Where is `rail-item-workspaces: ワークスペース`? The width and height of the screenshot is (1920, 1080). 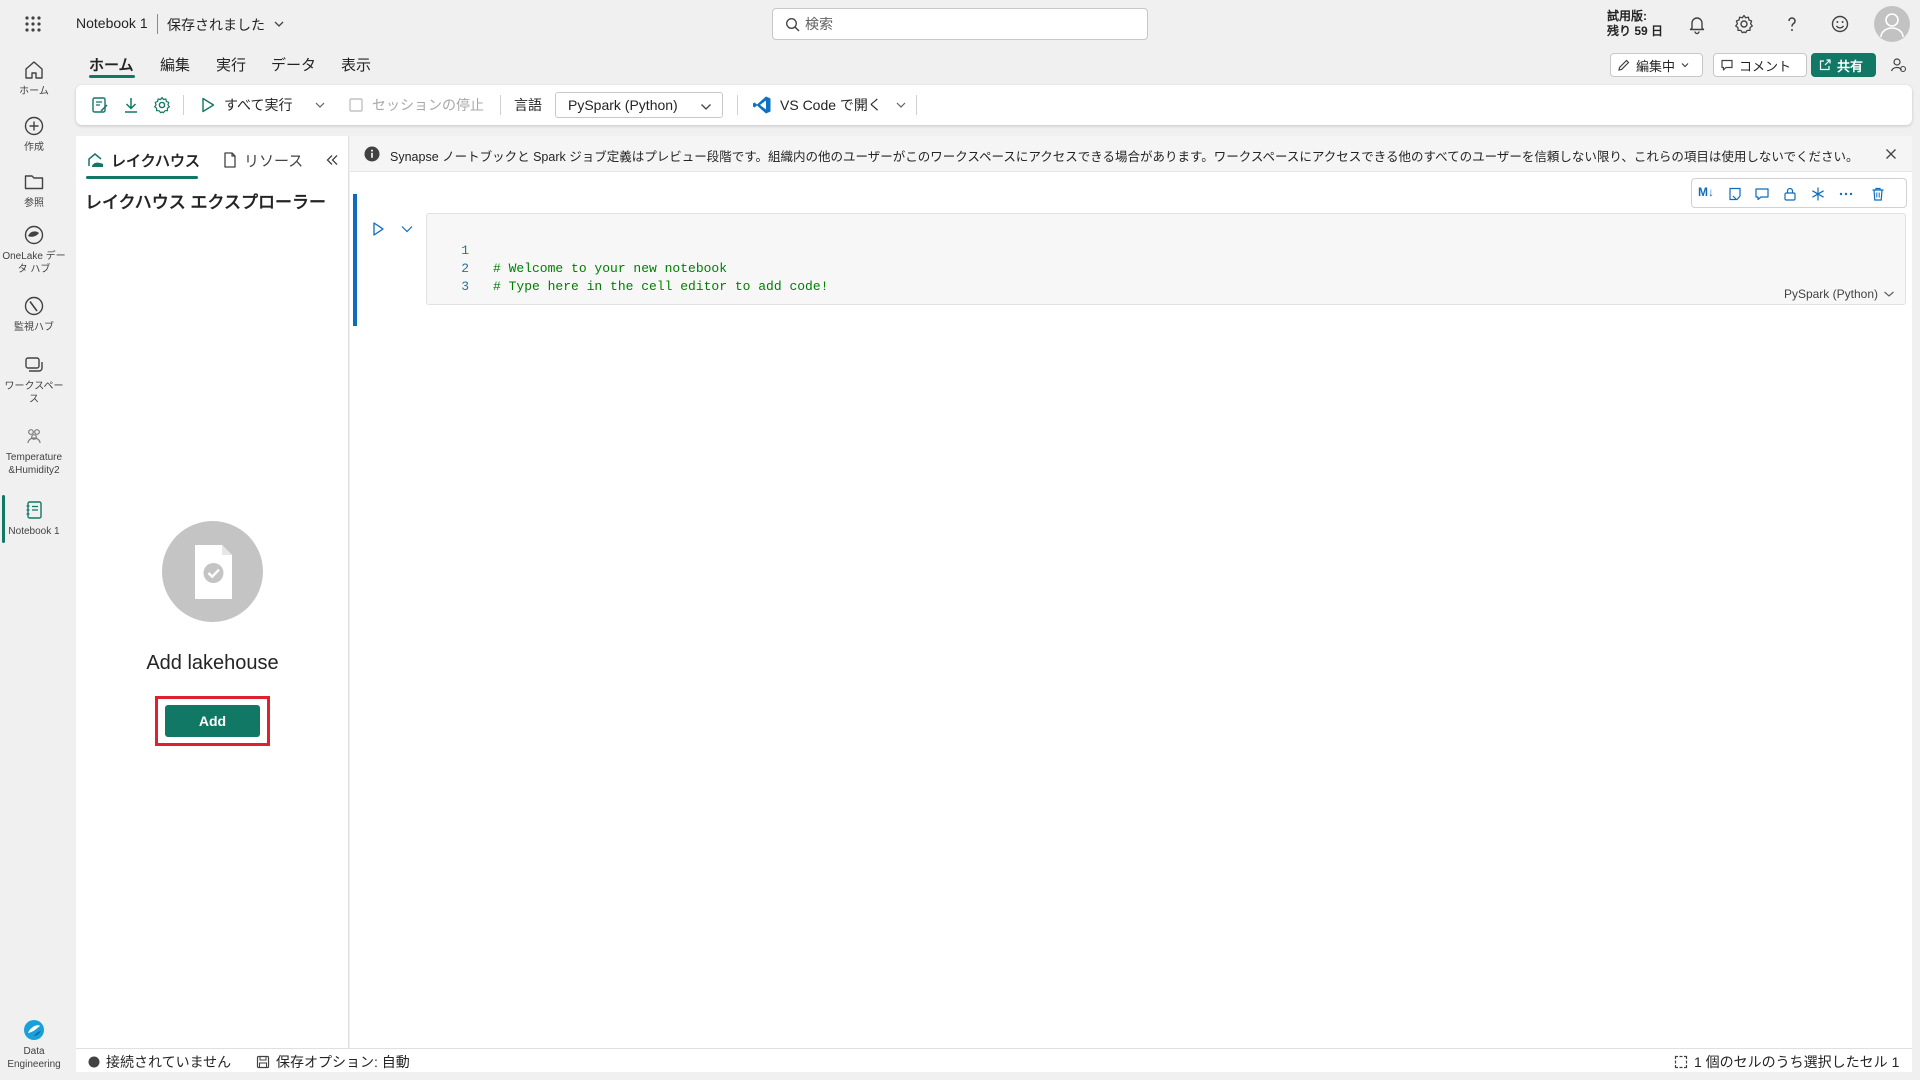 rail-item-workspaces: ワークスペース is located at coordinates (34, 379).